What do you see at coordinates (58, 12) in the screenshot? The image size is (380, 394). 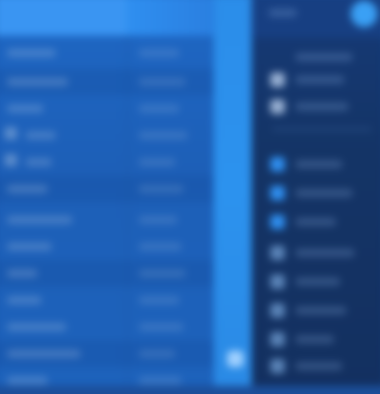 I see `header-active-tab-label` at bounding box center [58, 12].